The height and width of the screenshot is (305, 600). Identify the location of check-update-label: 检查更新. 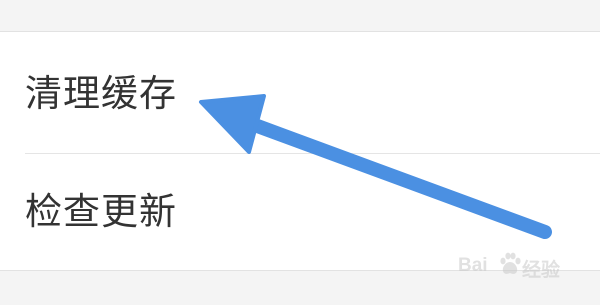
(101, 211).